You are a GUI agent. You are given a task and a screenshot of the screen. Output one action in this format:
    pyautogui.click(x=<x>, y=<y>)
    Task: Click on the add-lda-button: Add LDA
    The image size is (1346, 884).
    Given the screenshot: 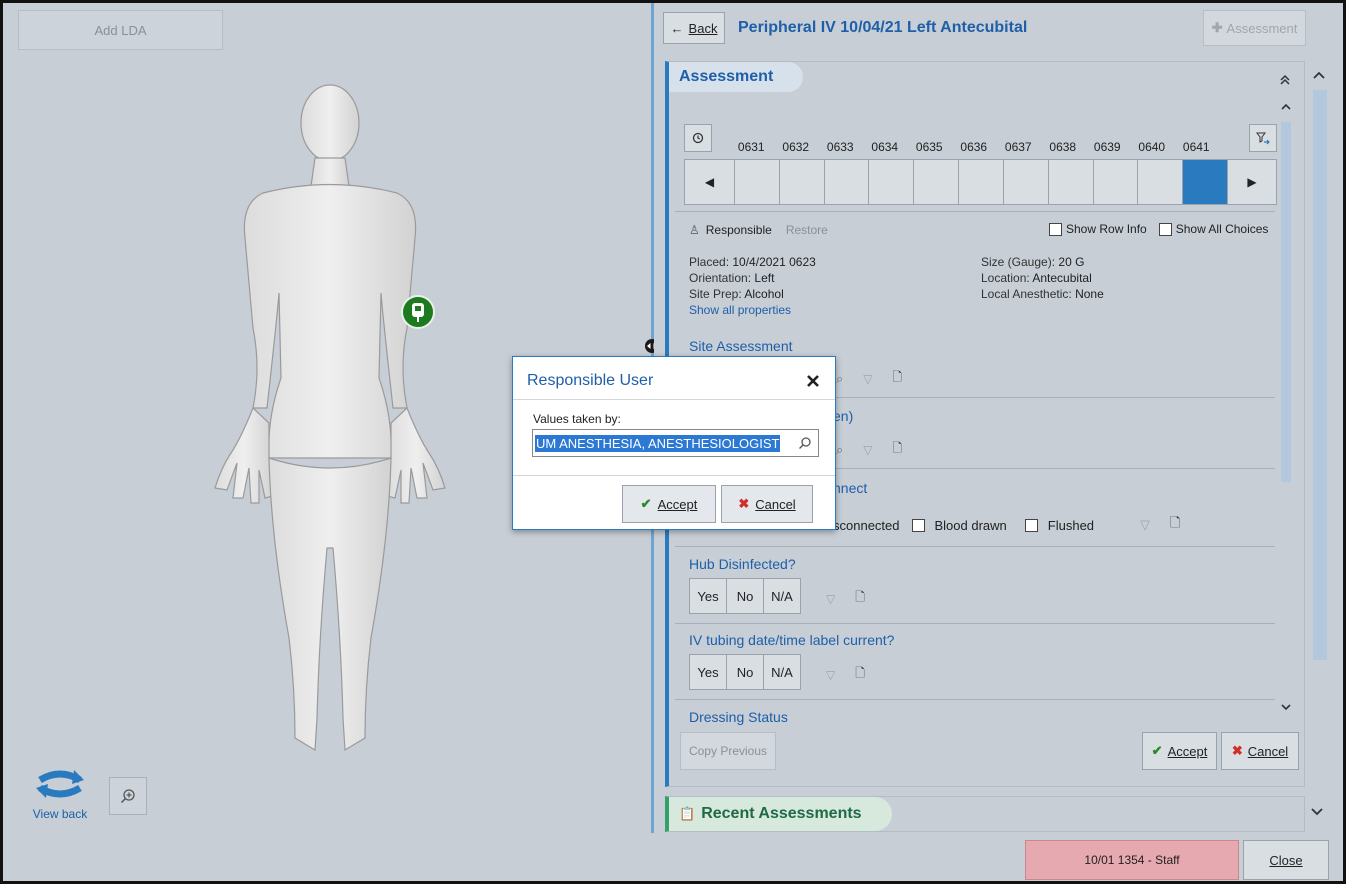 What is the action you would take?
    pyautogui.click(x=120, y=30)
    